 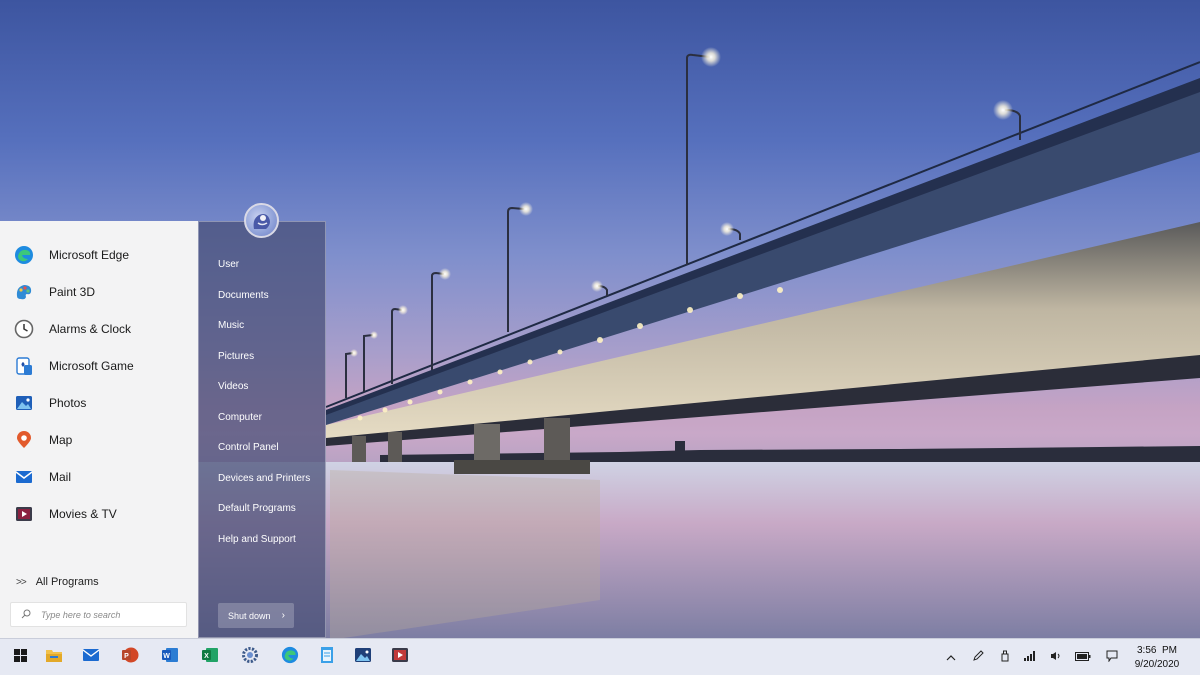 I want to click on taskbar-photos, so click(x=363, y=657).